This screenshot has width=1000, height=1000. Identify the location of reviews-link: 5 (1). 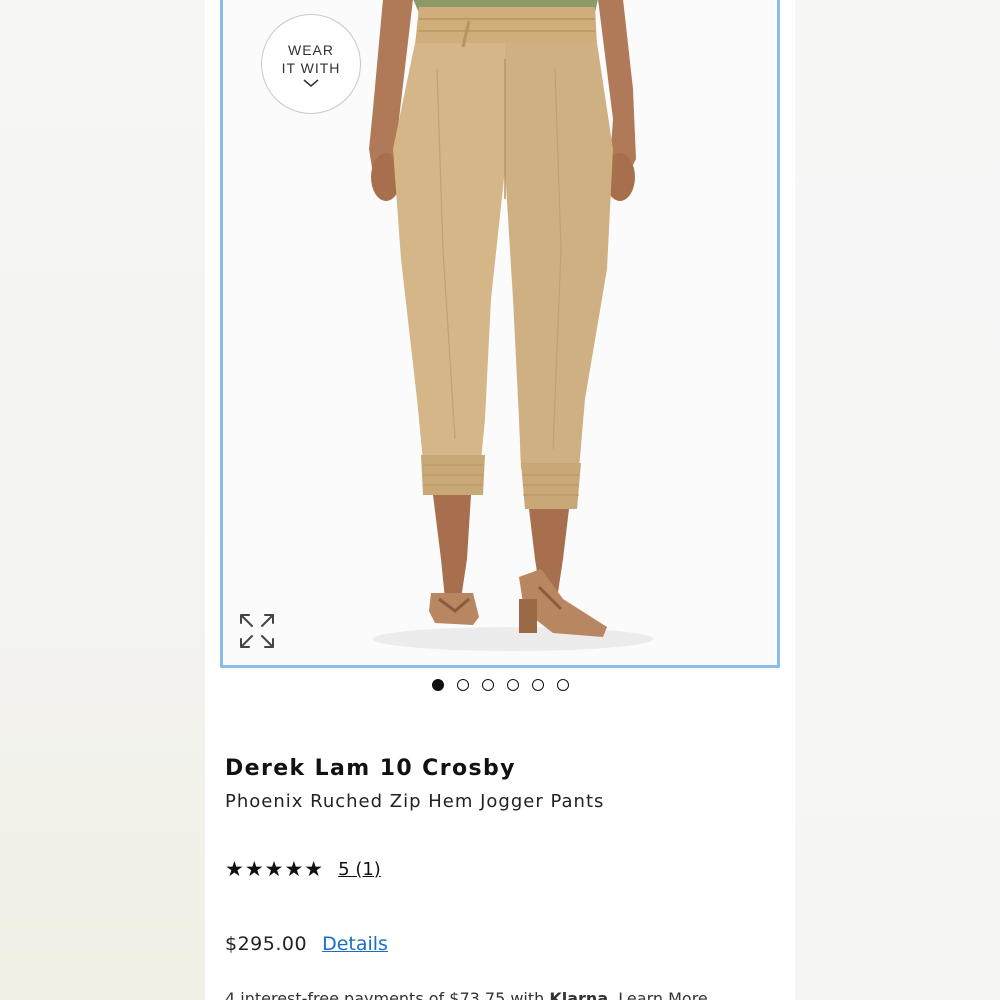
(359, 869).